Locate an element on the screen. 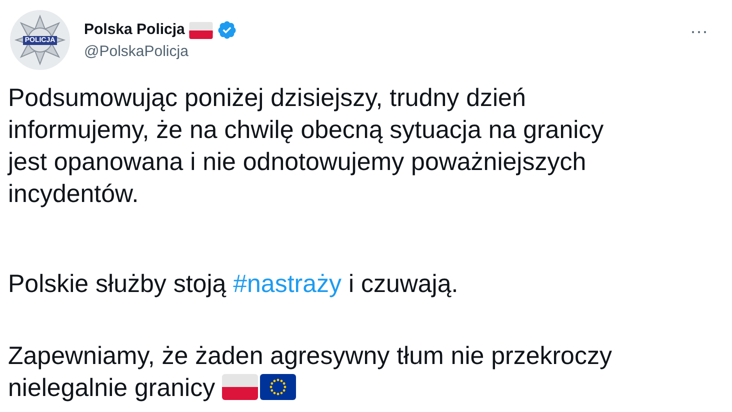  more-button: ··· is located at coordinates (699, 31).